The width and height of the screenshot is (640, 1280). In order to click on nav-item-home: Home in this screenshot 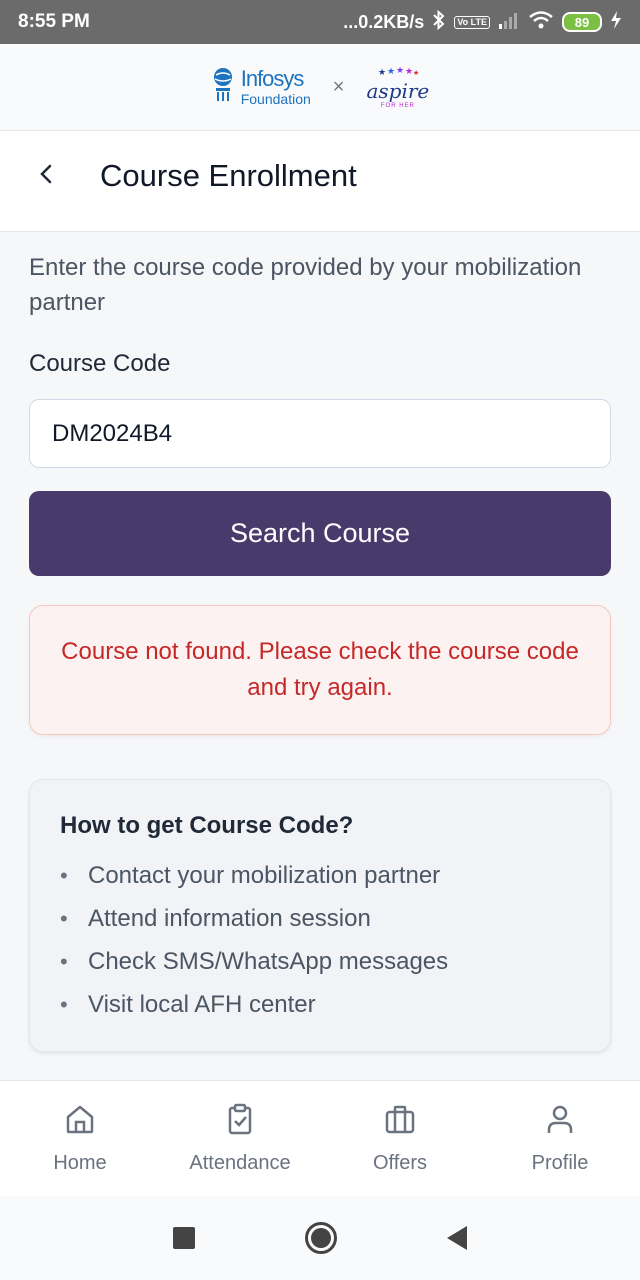, I will do `click(80, 1138)`.